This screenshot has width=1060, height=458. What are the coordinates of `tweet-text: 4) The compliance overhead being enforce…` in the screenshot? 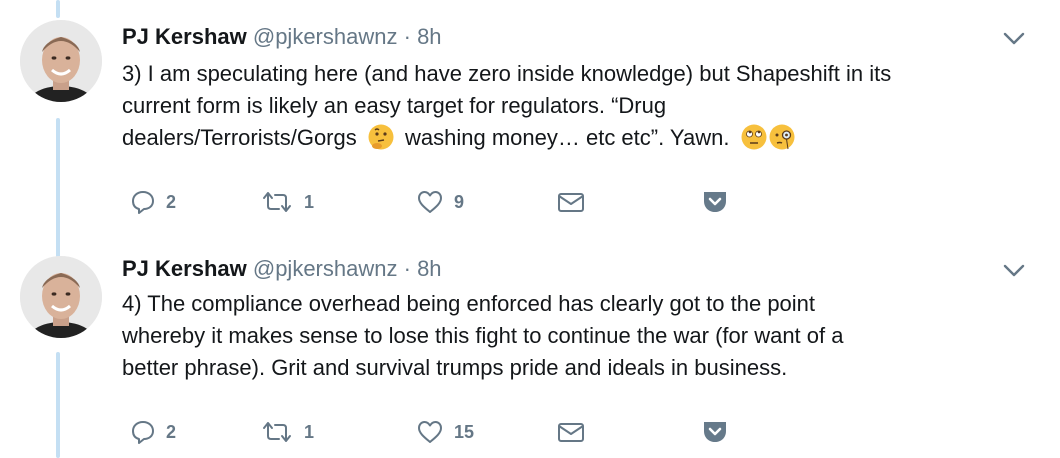 It's located at (483, 335).